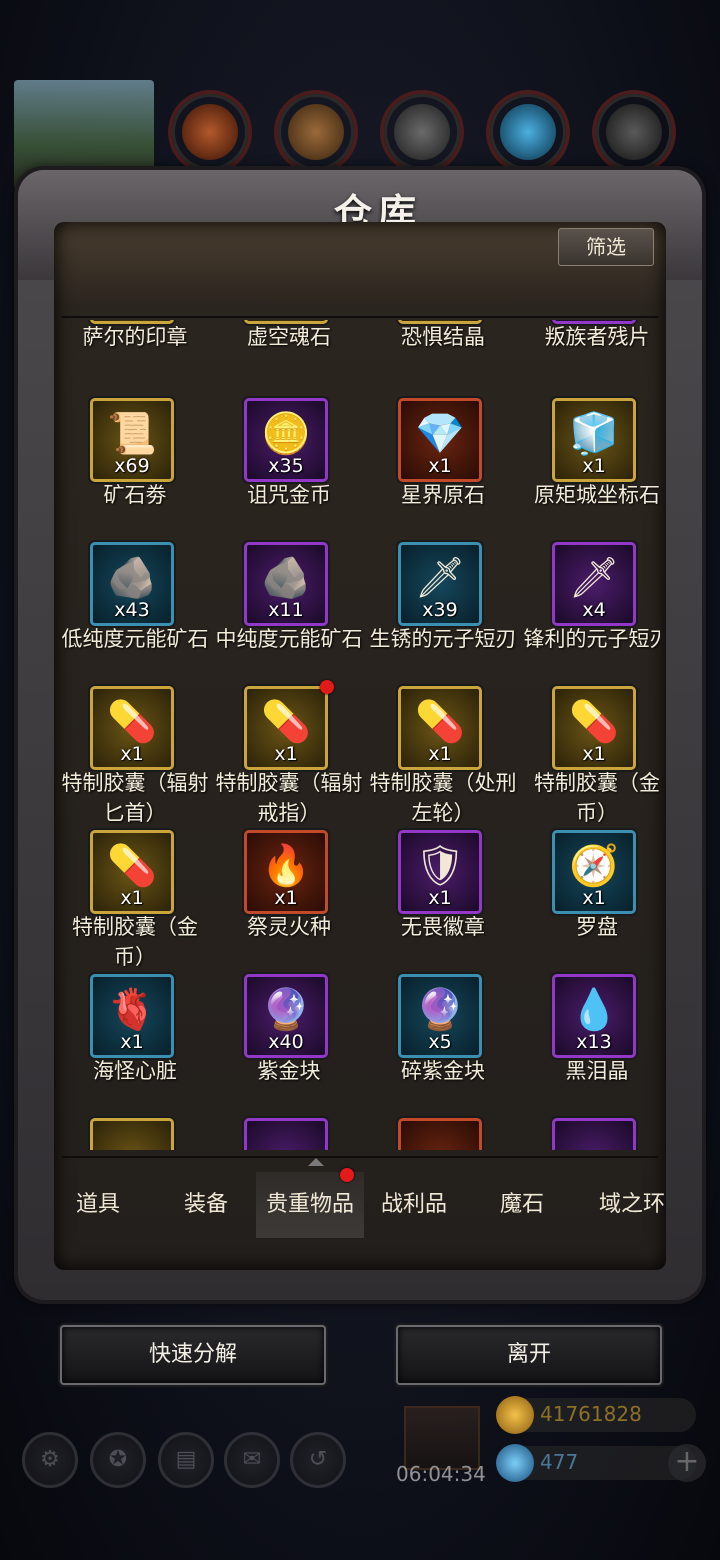 The width and height of the screenshot is (720, 1560). Describe the element at coordinates (193, 1355) in the screenshot. I see `quick-decompose-button: 快速分解` at that location.